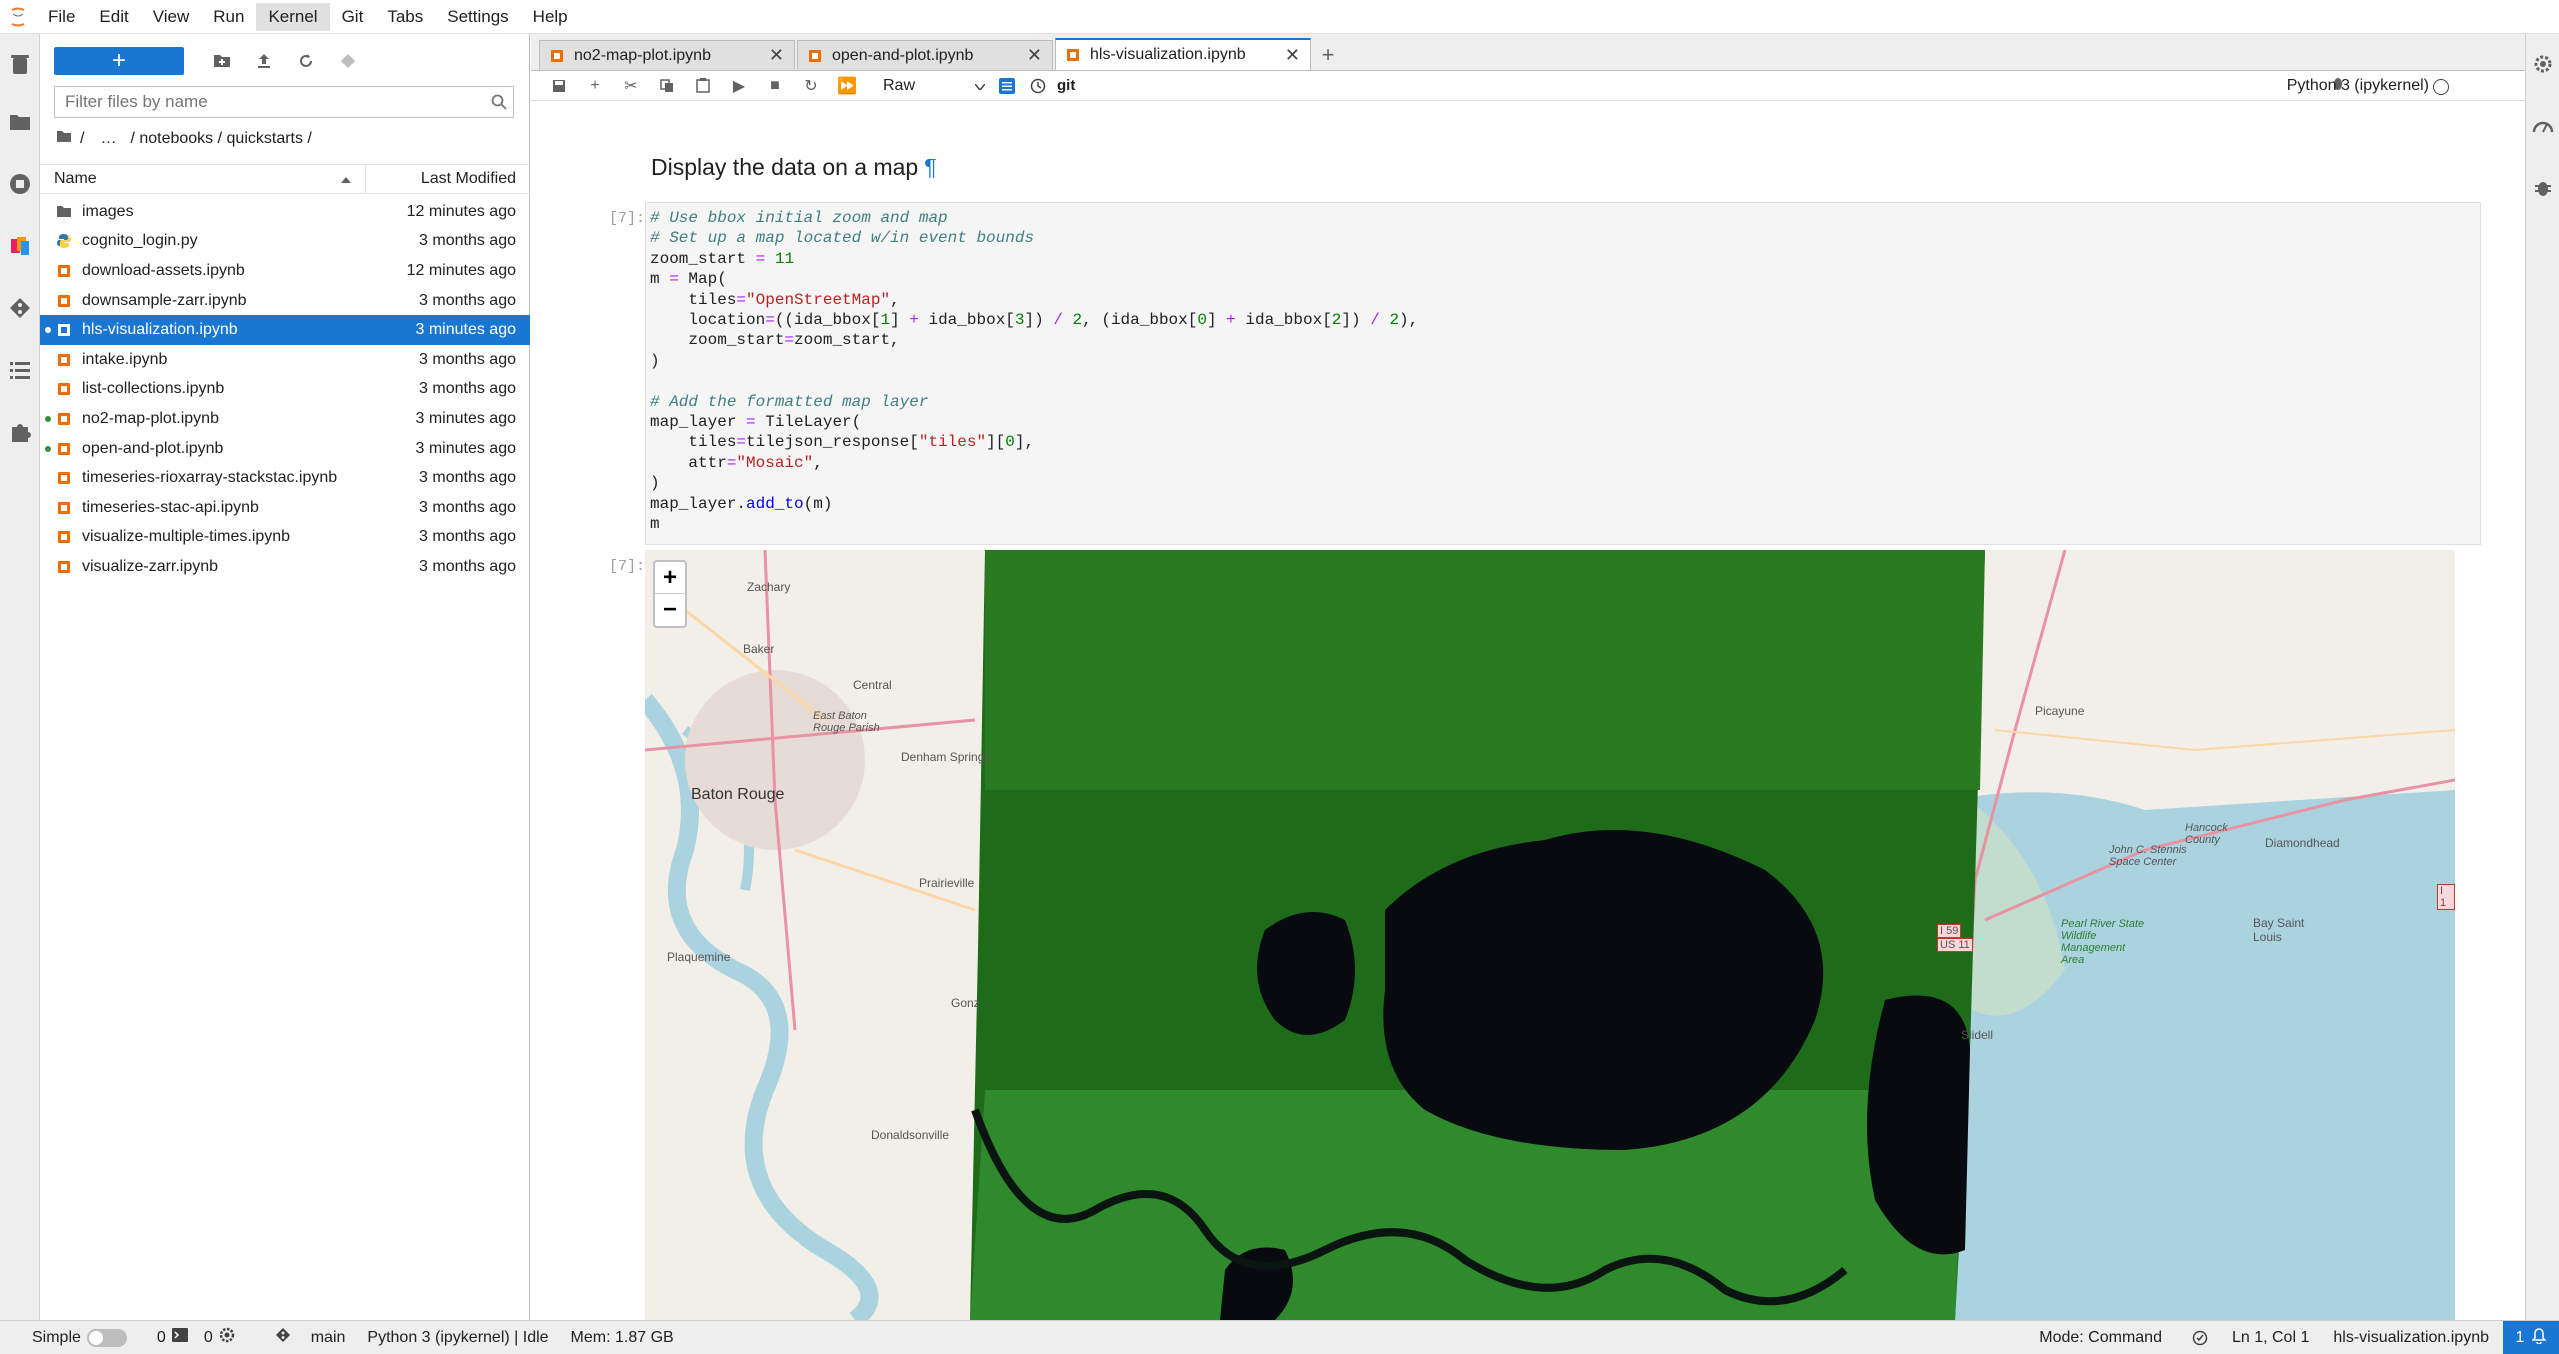  Describe the element at coordinates (171, 17) in the screenshot. I see `menu-view: View` at that location.